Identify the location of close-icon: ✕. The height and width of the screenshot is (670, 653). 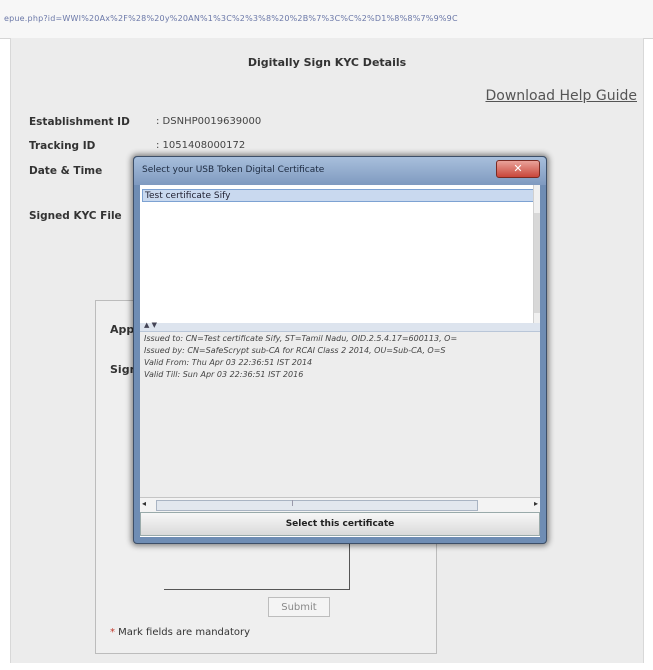
(518, 169).